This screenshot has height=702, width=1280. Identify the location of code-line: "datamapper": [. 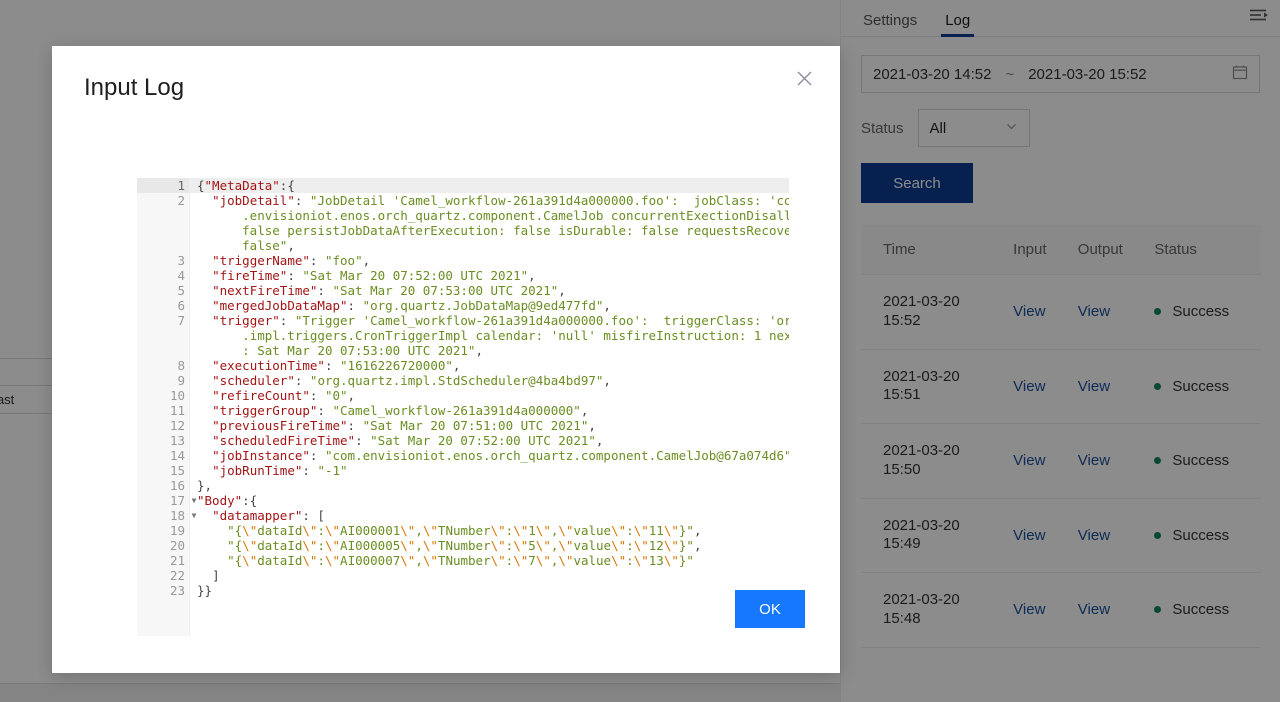
(268, 515).